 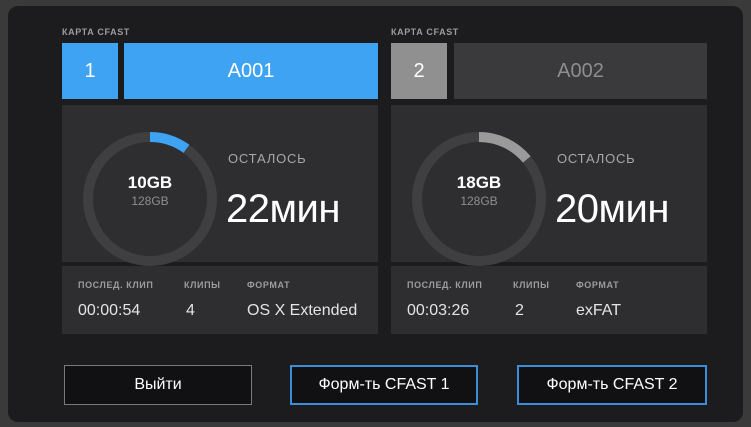 What do you see at coordinates (269, 285) in the screenshot?
I see `card-1-format-label: ФОРМАТ` at bounding box center [269, 285].